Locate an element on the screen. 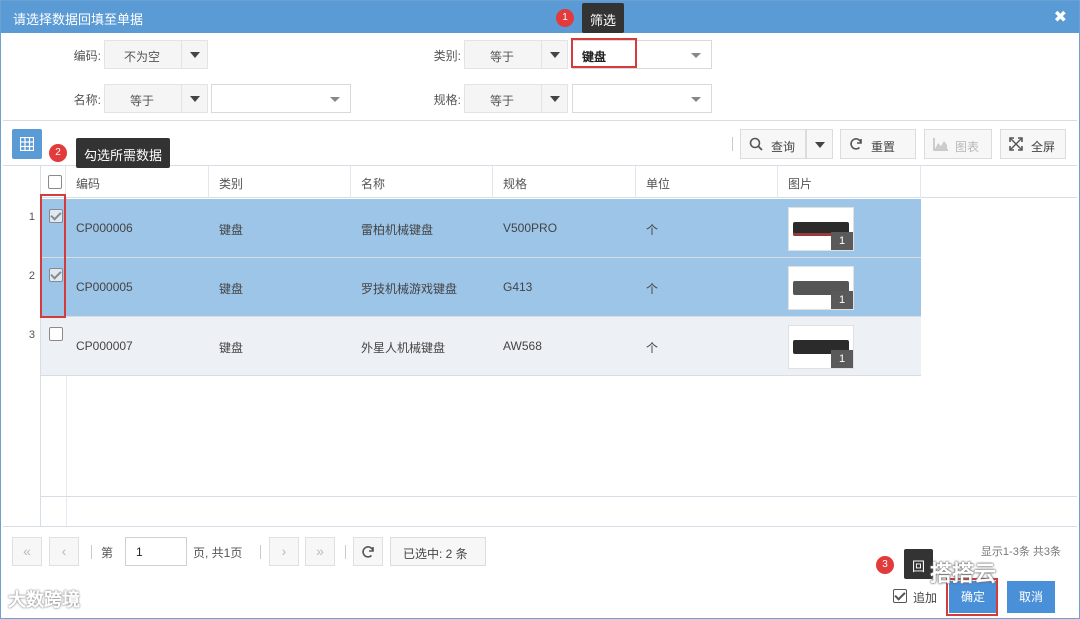 Image resolution: width=1080 pixels, height=619 pixels. header-category: 类别 is located at coordinates (280, 182).